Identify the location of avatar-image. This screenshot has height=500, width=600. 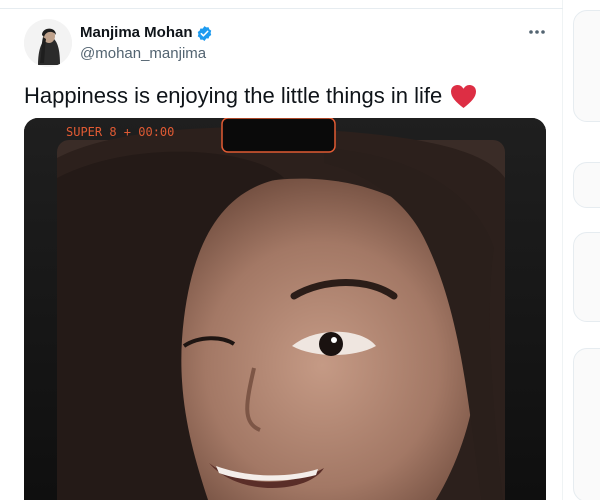
(48, 43).